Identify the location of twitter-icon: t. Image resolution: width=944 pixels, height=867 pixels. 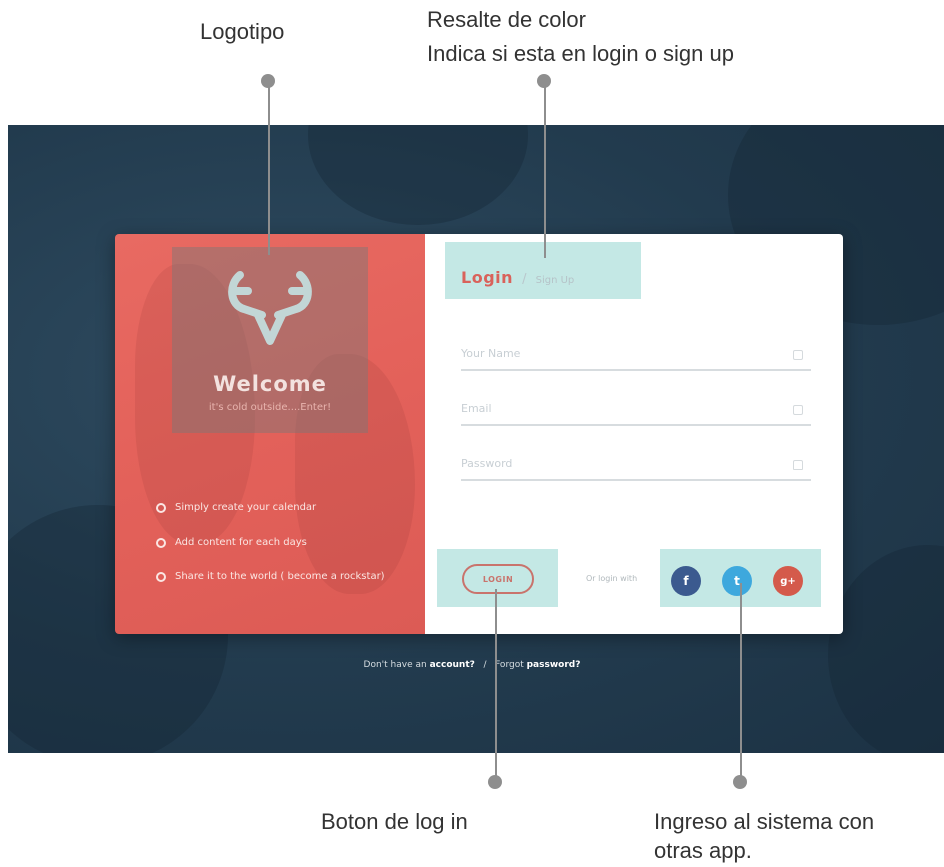
(737, 581).